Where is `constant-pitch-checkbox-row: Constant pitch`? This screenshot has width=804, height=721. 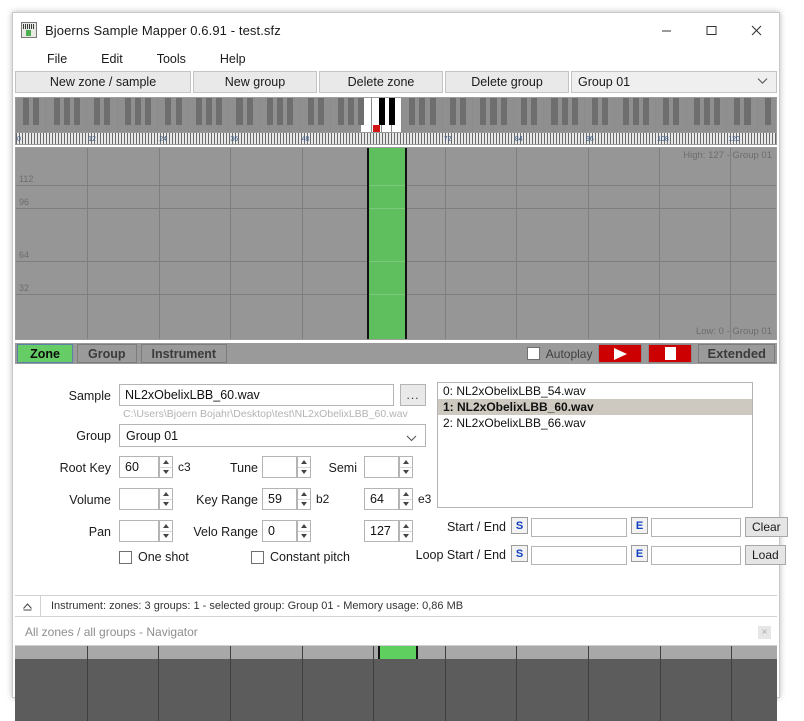
constant-pitch-checkbox-row: Constant pitch is located at coordinates (300, 557).